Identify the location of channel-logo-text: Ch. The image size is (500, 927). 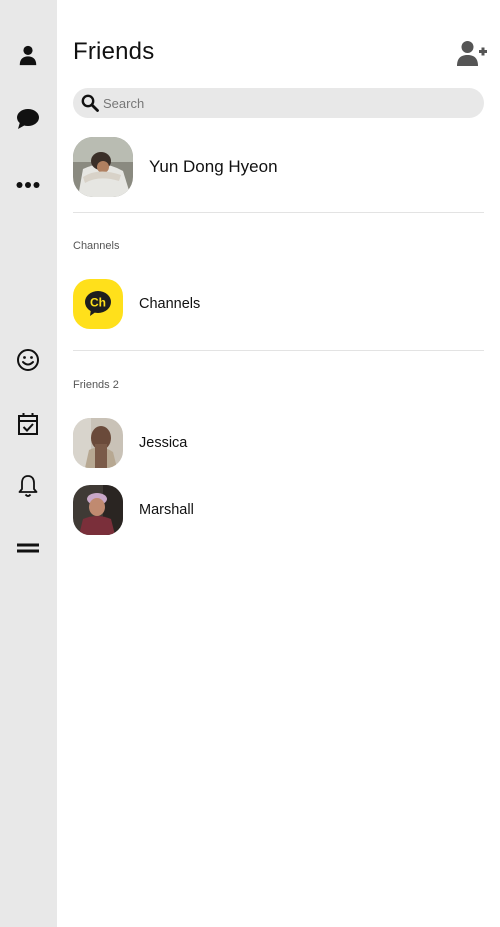
(98, 303).